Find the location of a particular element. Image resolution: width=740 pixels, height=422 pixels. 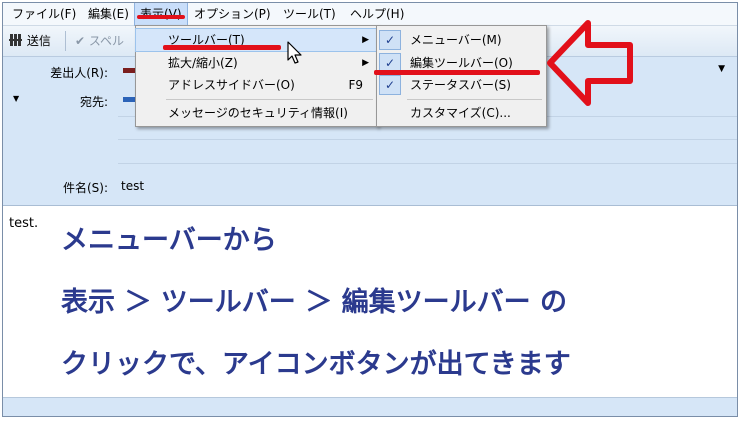

spell-label: スペル is located at coordinates (106, 41).